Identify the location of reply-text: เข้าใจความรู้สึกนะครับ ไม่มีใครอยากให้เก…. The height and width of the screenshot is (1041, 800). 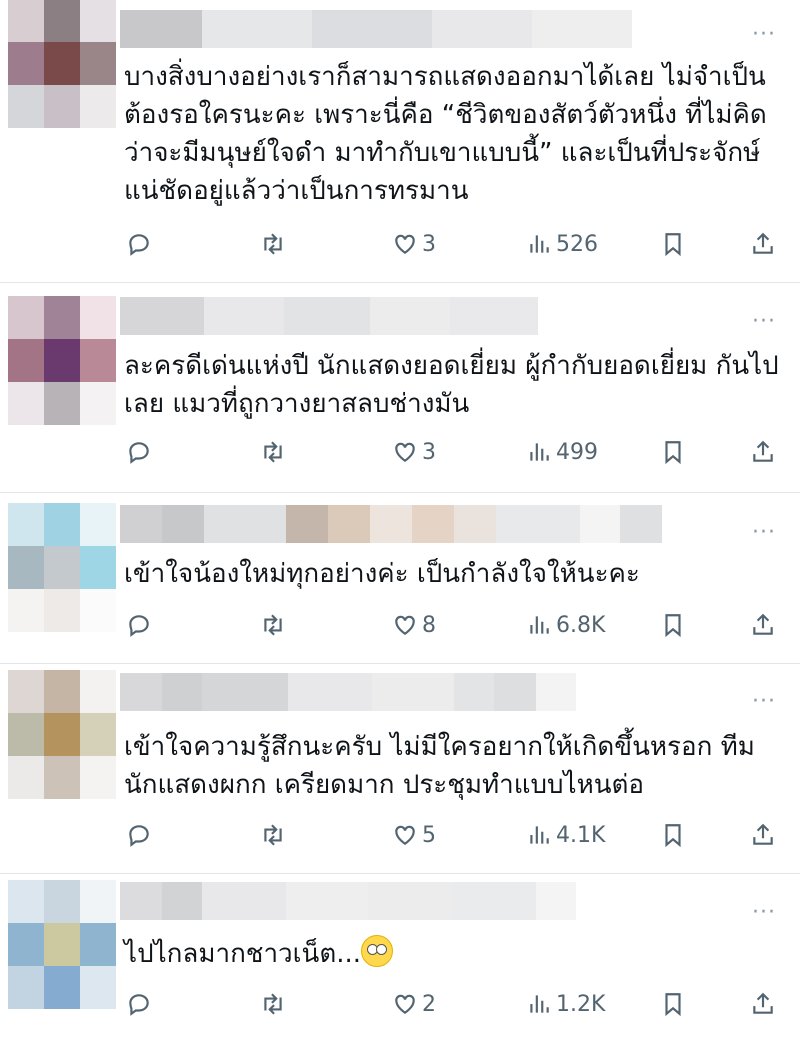
(439, 766).